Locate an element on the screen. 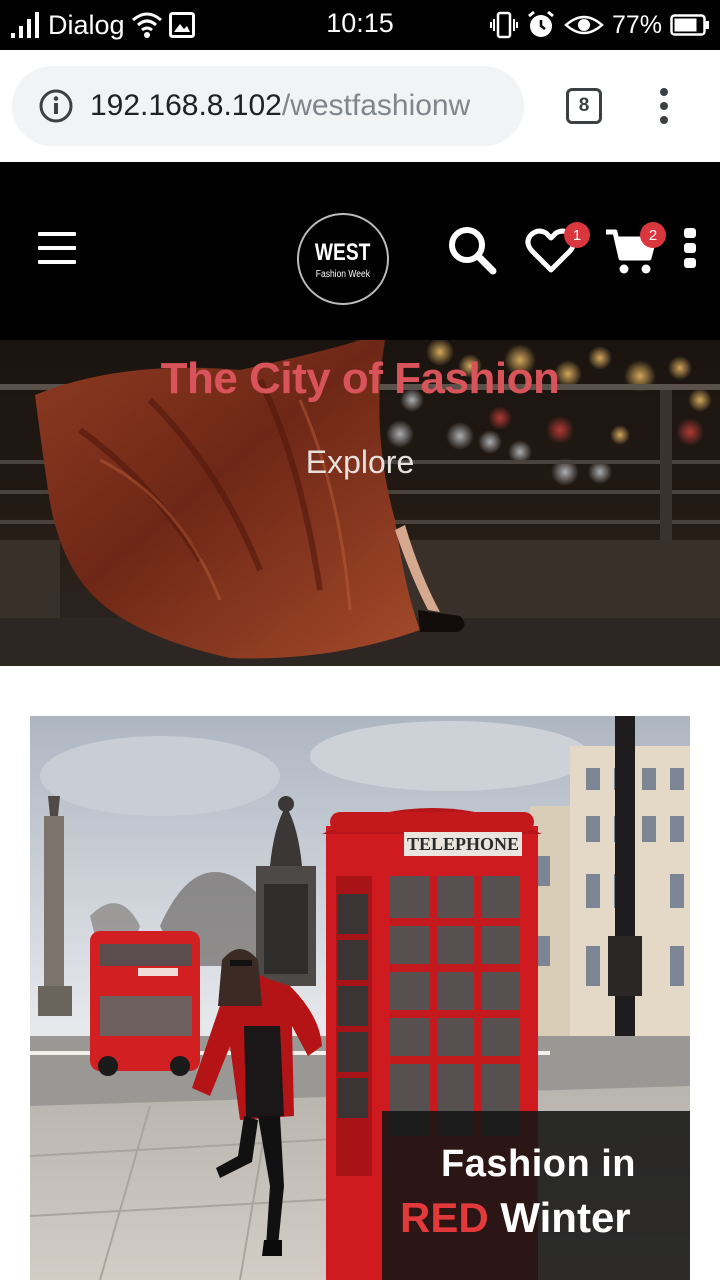  booth-sign: TELEPHONE is located at coordinates (463, 844).